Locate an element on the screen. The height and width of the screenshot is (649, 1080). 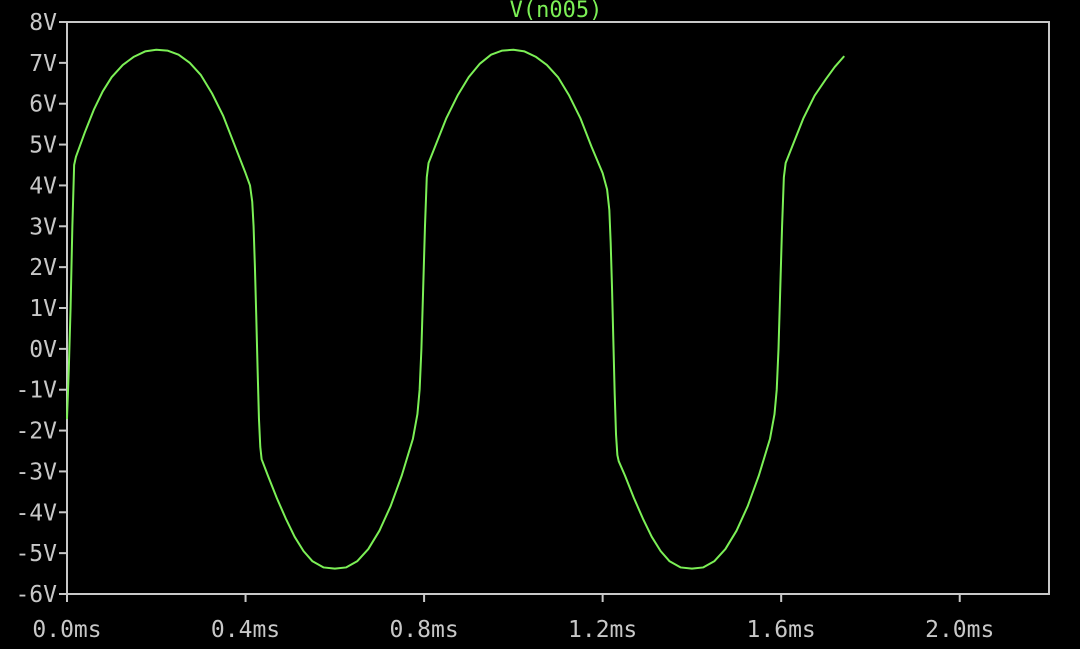
y-tick-label: -2V is located at coordinates (36, 432).